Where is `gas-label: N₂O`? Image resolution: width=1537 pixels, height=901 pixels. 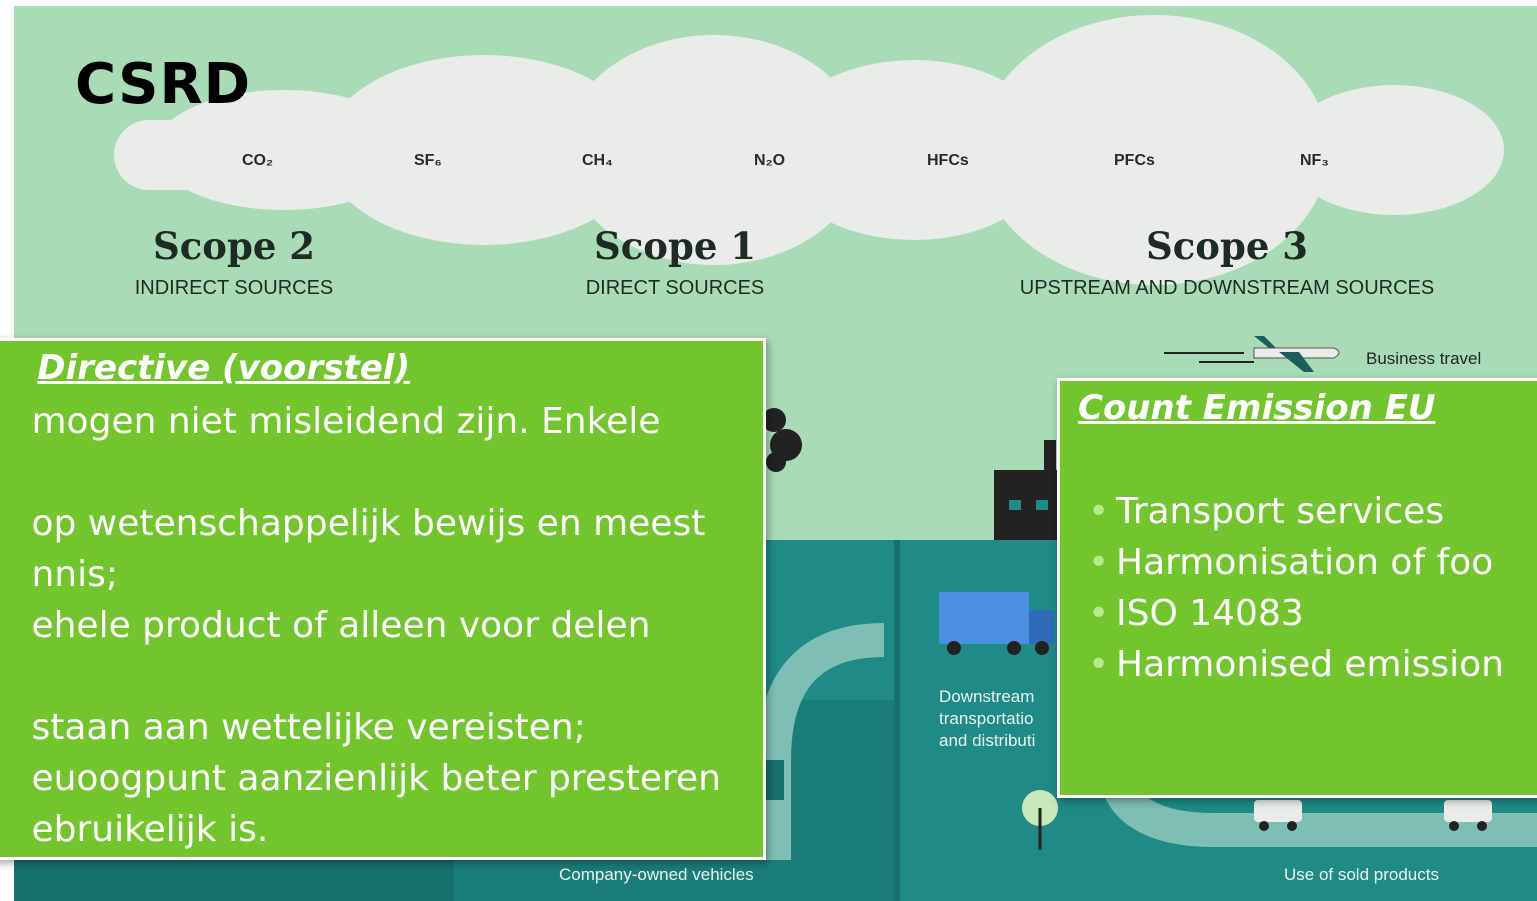 gas-label: N₂O is located at coordinates (769, 160).